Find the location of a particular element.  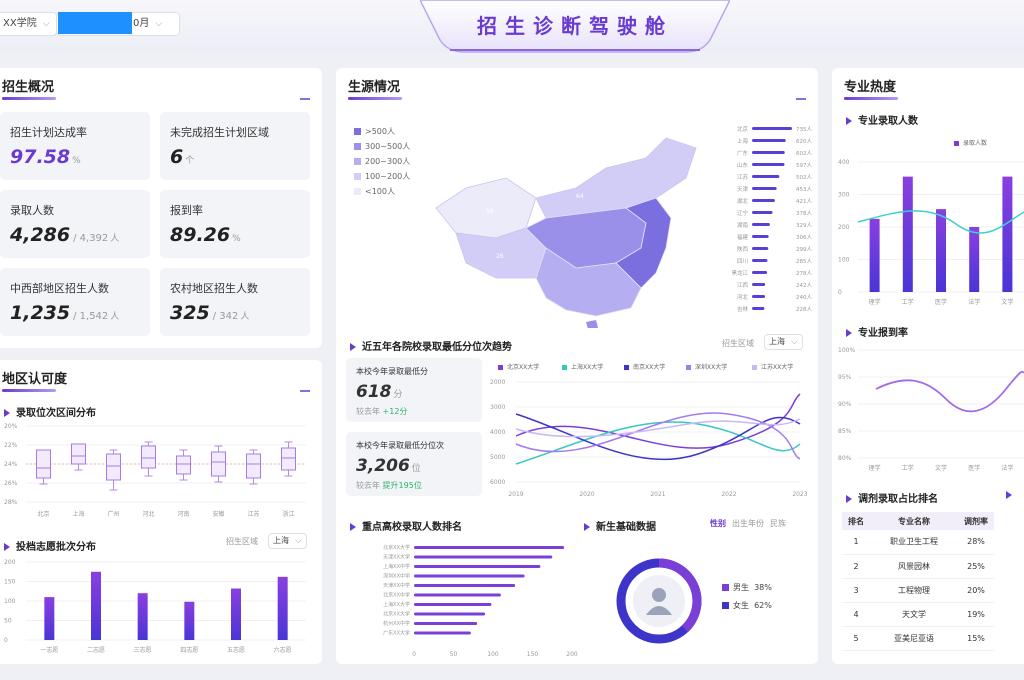

min-score-unit: 分 is located at coordinates (398, 395).